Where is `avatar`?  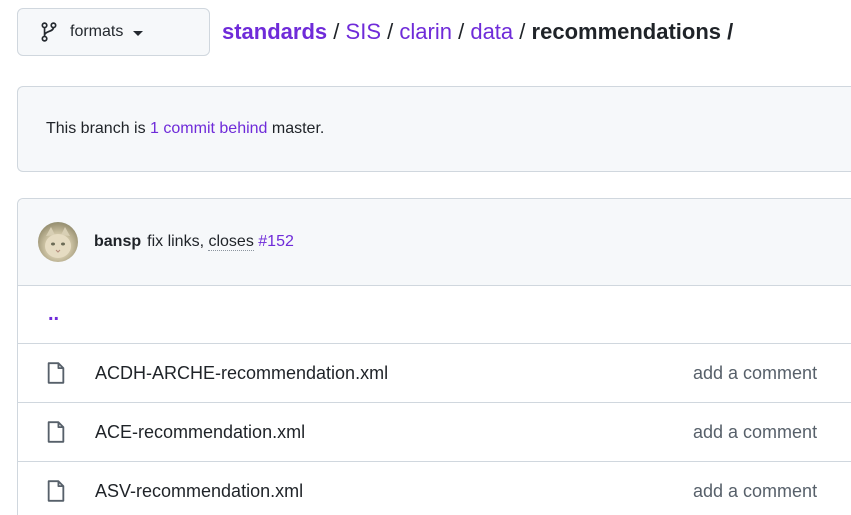
avatar is located at coordinates (58, 242).